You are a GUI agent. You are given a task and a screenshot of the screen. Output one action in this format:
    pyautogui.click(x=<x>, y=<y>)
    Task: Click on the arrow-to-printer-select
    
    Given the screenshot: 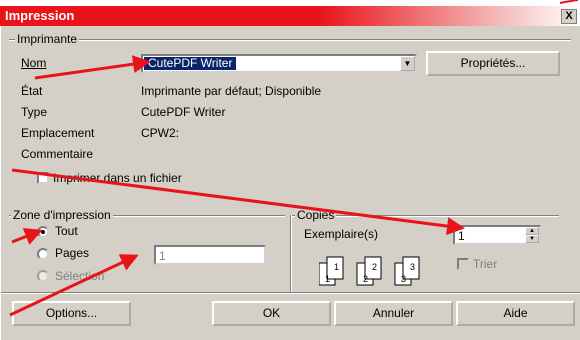 What is the action you would take?
    pyautogui.click(x=92, y=67)
    